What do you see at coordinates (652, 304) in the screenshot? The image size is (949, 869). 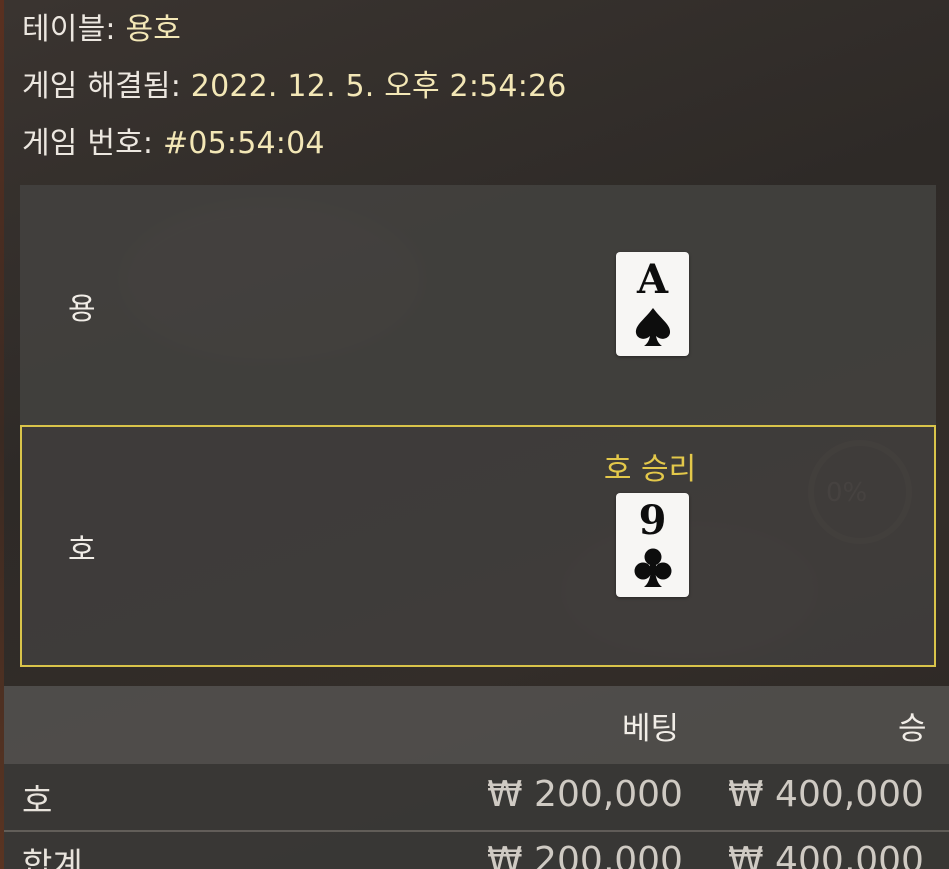 I see `dragon-card: A` at bounding box center [652, 304].